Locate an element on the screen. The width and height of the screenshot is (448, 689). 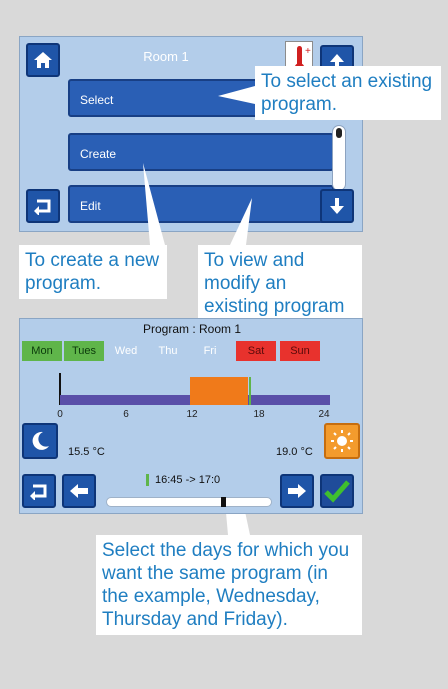
time-slider-thumb is located at coordinates (223, 502).